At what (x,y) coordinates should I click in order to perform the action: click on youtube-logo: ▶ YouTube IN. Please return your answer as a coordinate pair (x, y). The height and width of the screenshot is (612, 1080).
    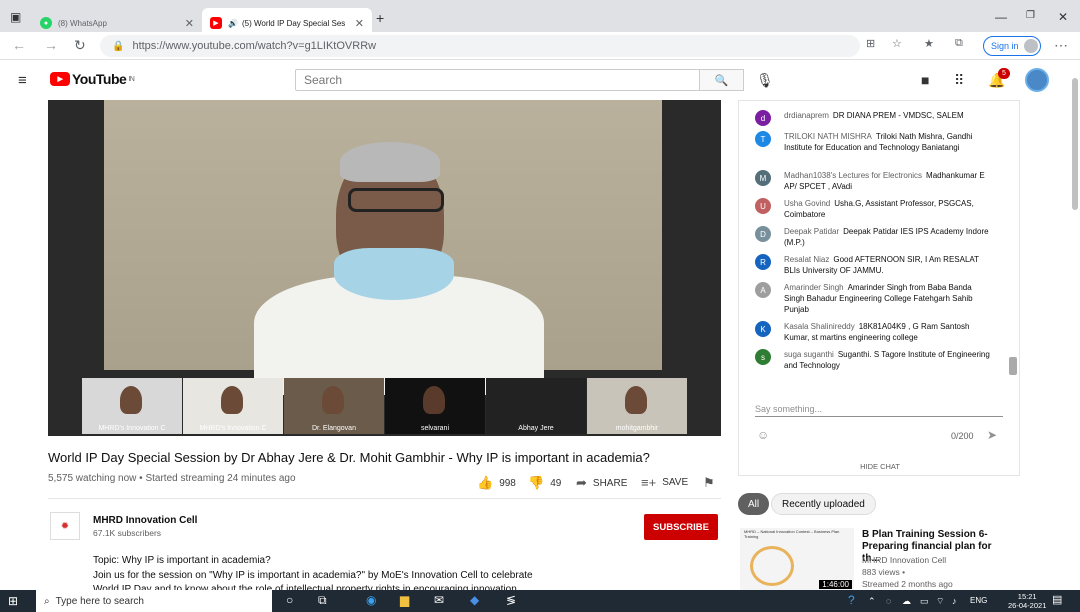
    Looking at the image, I should click on (92, 79).